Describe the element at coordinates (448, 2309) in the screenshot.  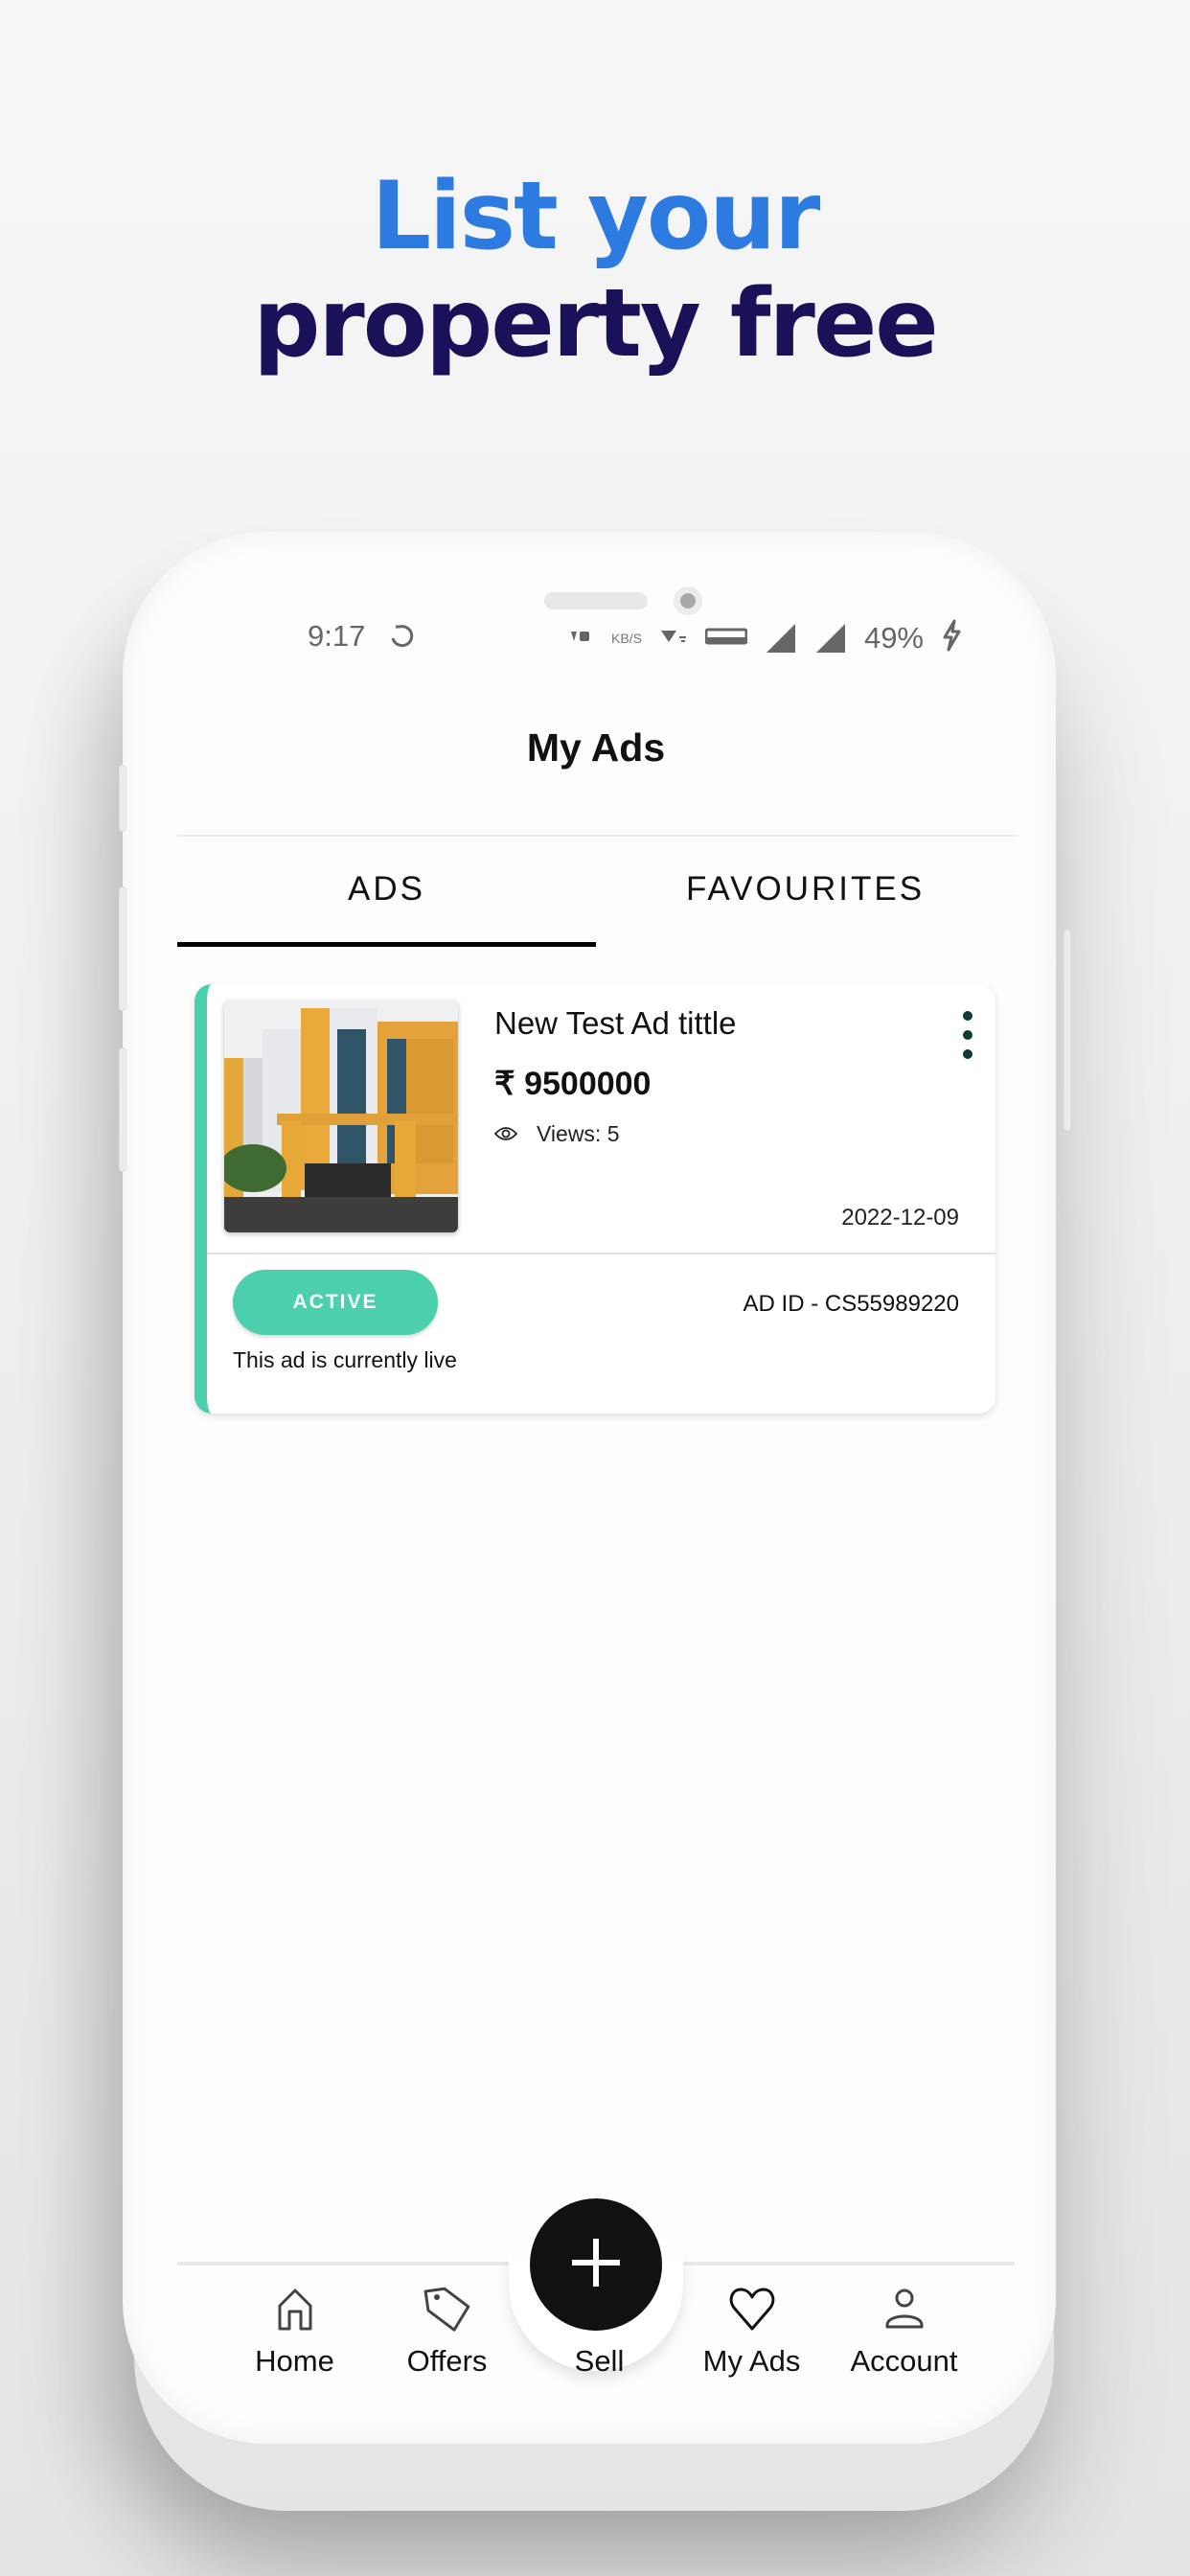
I see `tag-icon` at that location.